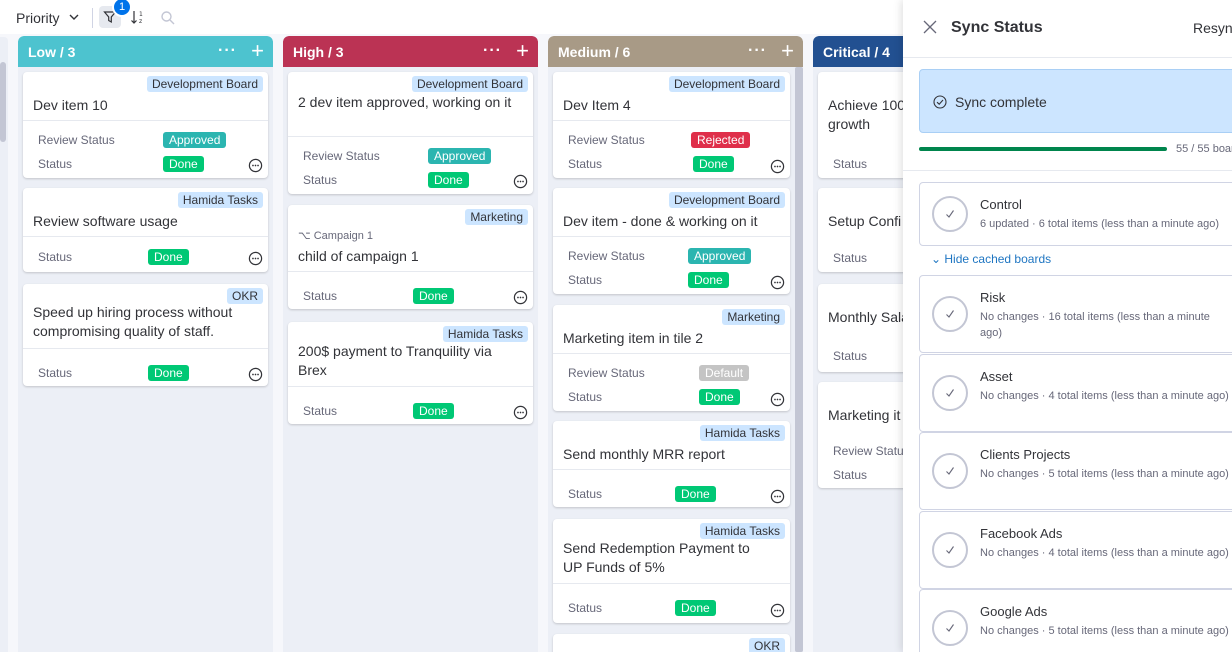 The image size is (1232, 652). I want to click on sort-icon: 1z, so click(137, 18).